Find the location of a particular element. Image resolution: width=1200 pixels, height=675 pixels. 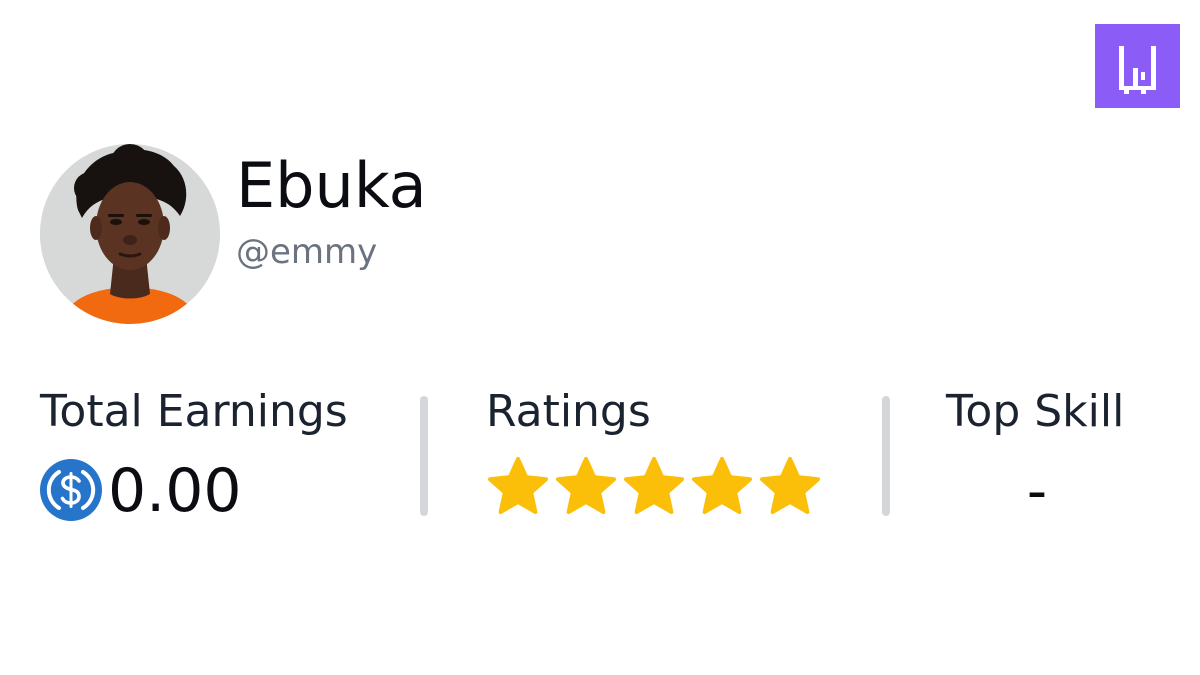

rating-stars is located at coordinates (654, 488).